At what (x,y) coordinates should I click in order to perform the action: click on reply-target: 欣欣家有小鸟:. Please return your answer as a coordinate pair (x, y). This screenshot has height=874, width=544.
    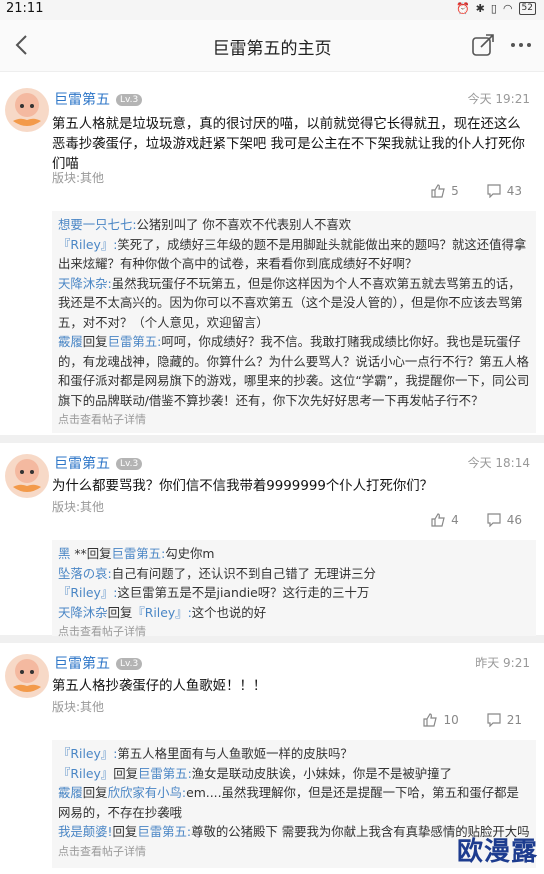
    Looking at the image, I should click on (147, 792).